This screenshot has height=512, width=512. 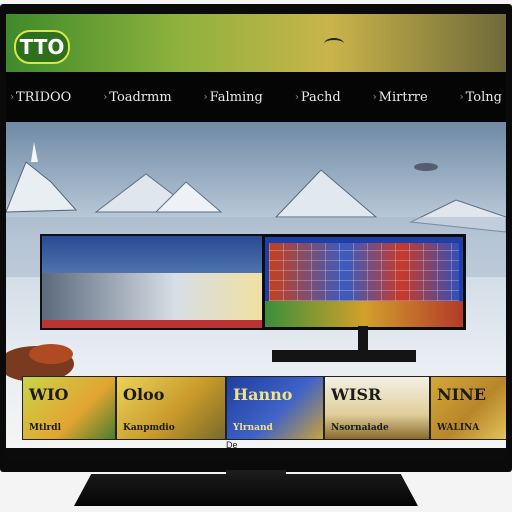 I want to click on nav-item-label: Tolng, so click(x=483, y=97).